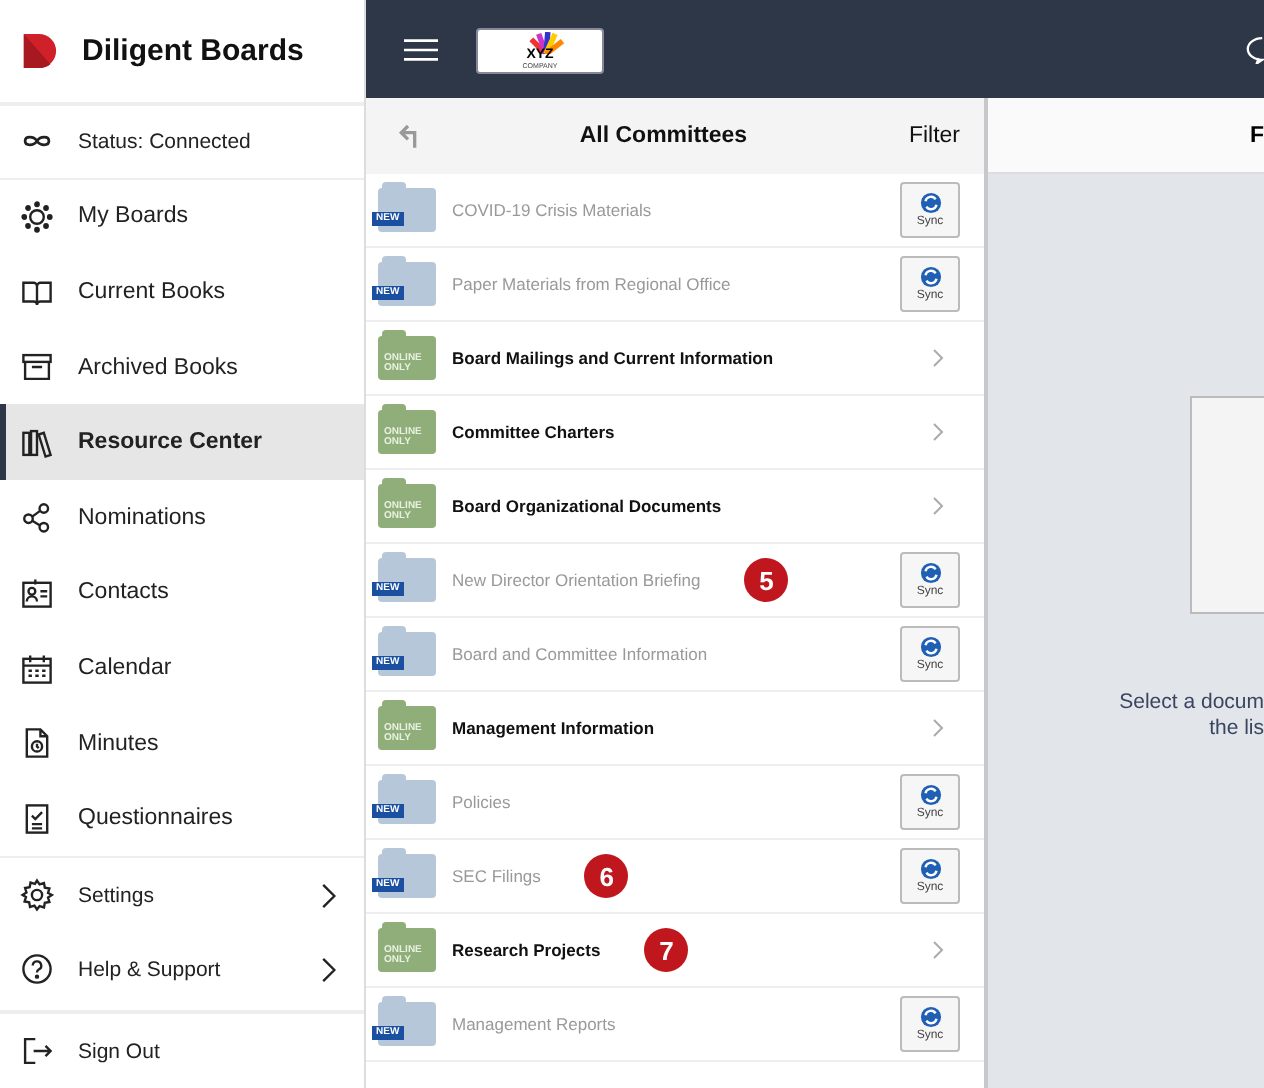 This screenshot has width=1264, height=1088. I want to click on nav-item: Questionnaires, so click(182, 818).